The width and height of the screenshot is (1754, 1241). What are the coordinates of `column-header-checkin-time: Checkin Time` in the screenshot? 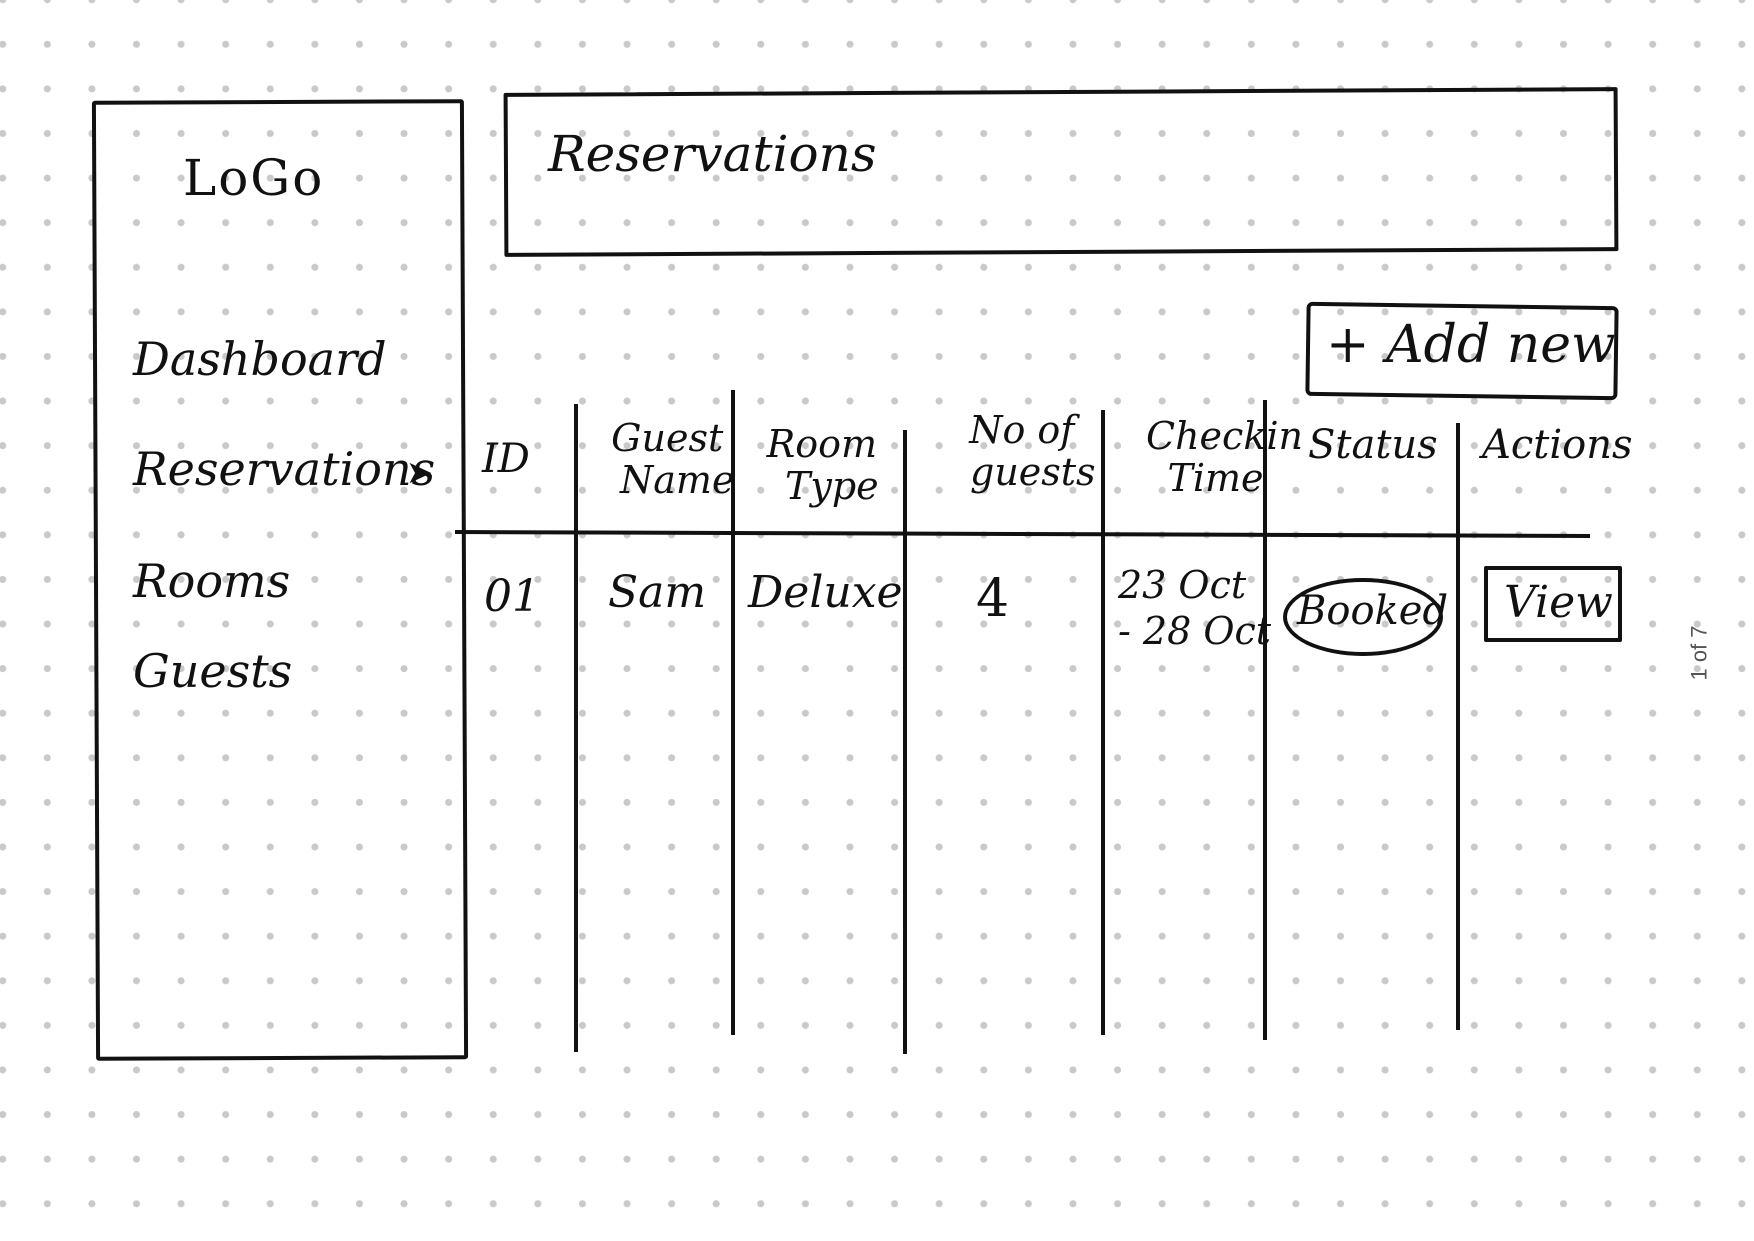 It's located at (1215, 457).